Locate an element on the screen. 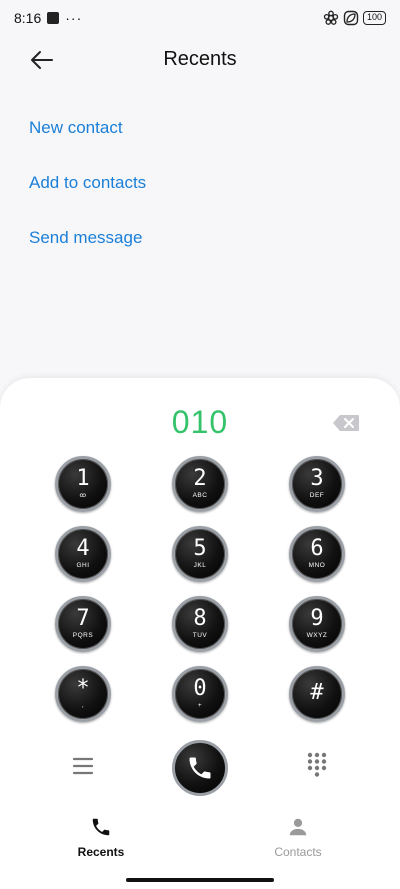  key-2: 2 ABC is located at coordinates (200, 484).